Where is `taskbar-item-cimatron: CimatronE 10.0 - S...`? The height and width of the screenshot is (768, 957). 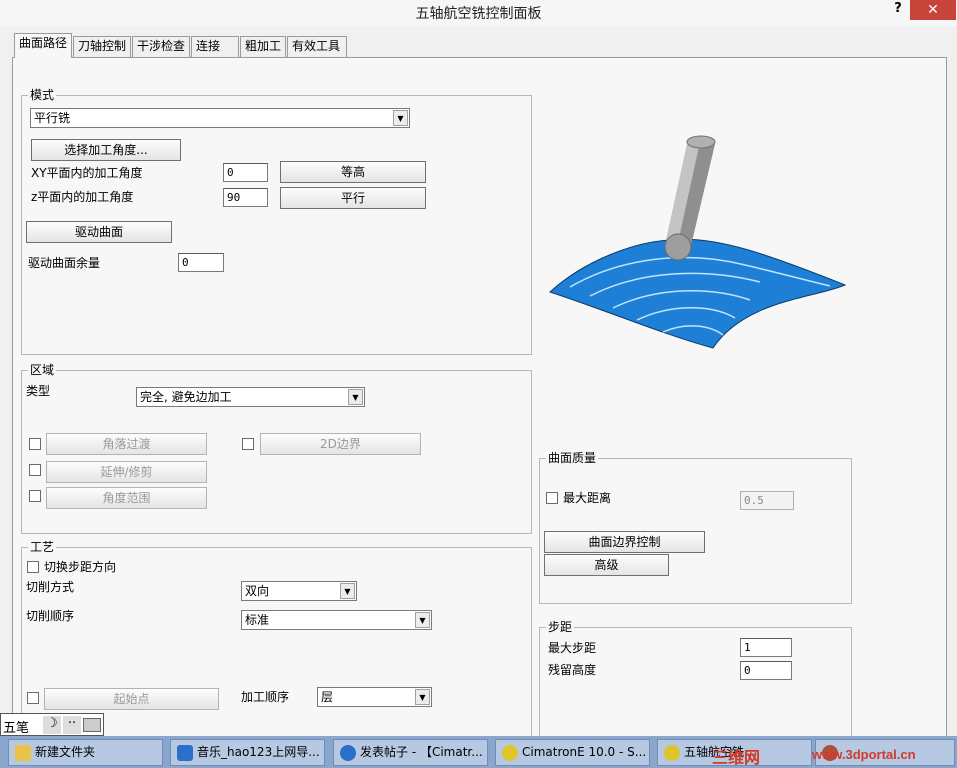
taskbar-item-cimatron: CimatronE 10.0 - S... is located at coordinates (572, 752).